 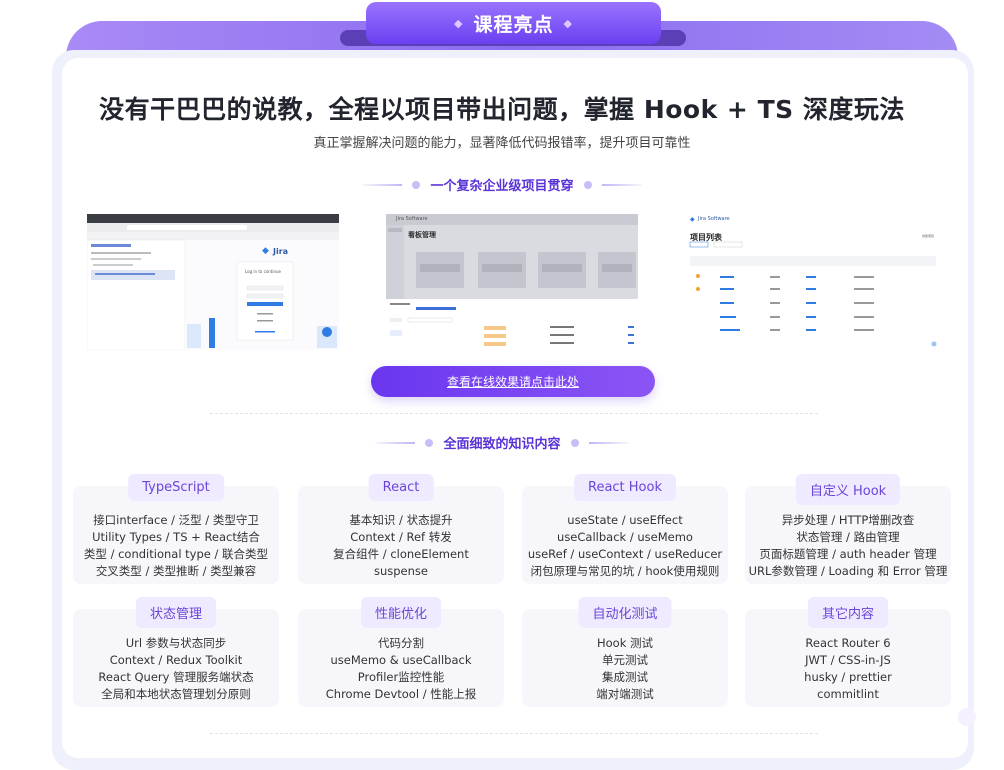 What do you see at coordinates (625, 612) in the screenshot?
I see `card-title: 自动化测试` at bounding box center [625, 612].